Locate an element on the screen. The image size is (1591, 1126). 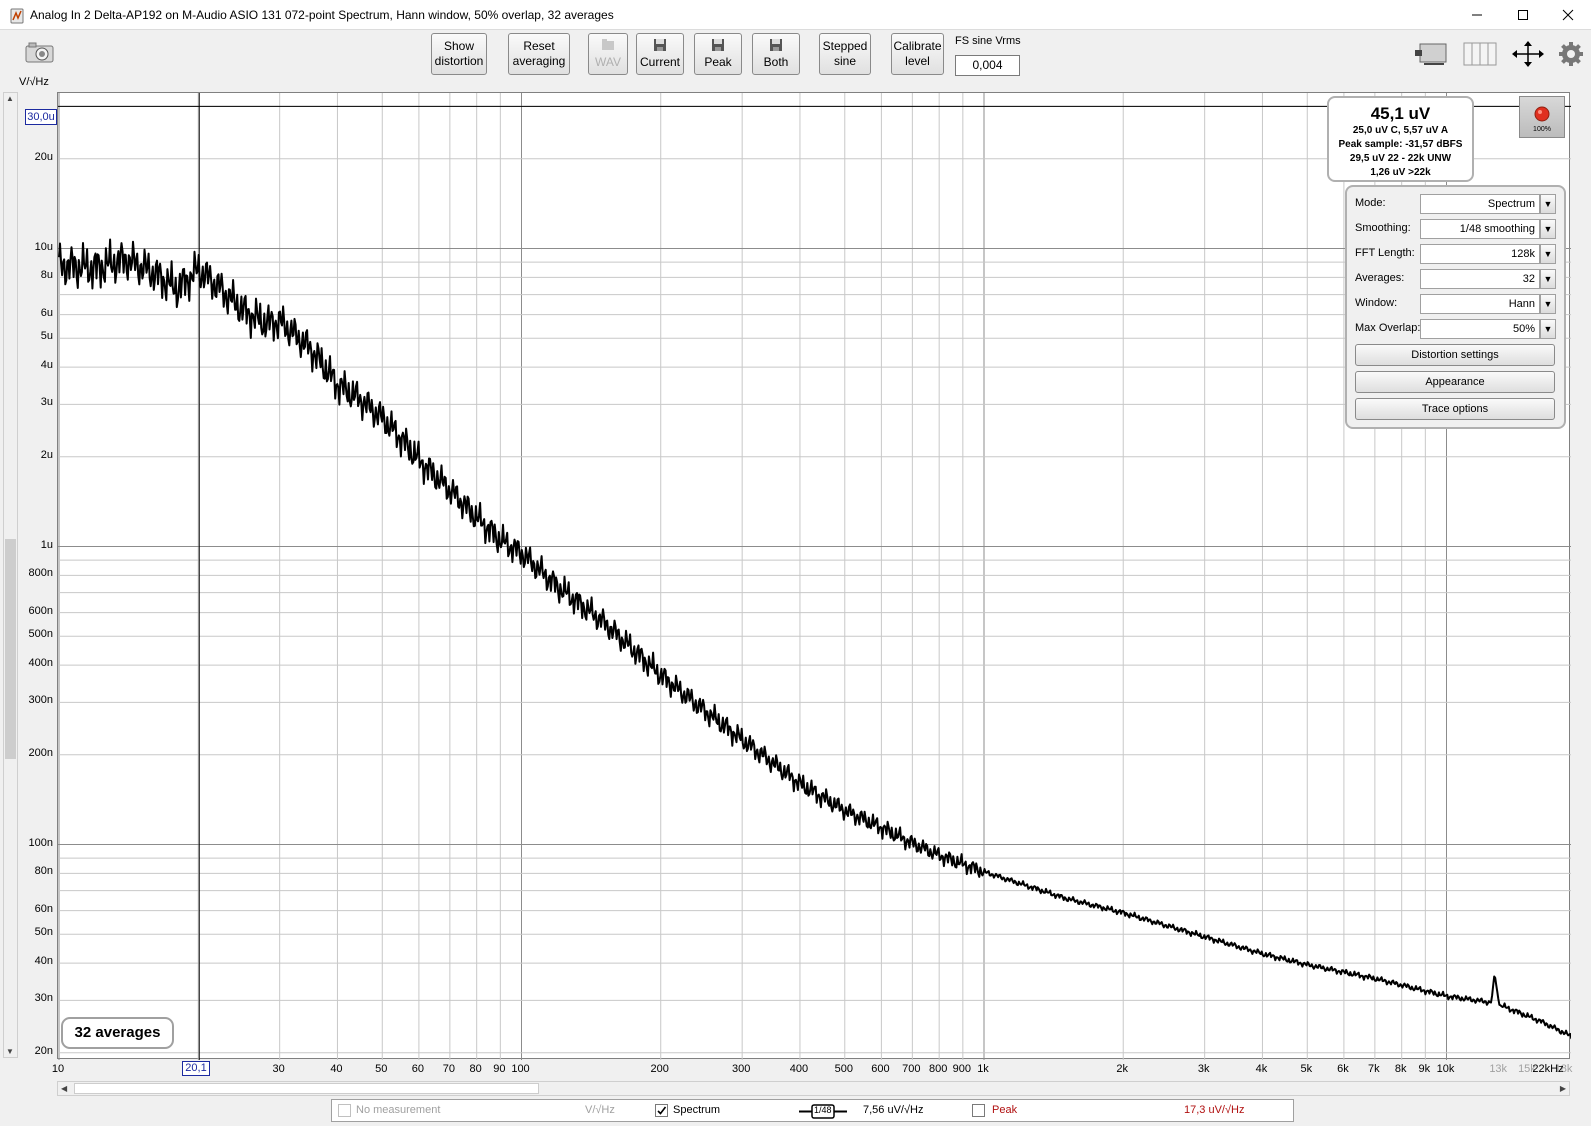
smoothing-label: Smoothing: is located at coordinates (1383, 228).